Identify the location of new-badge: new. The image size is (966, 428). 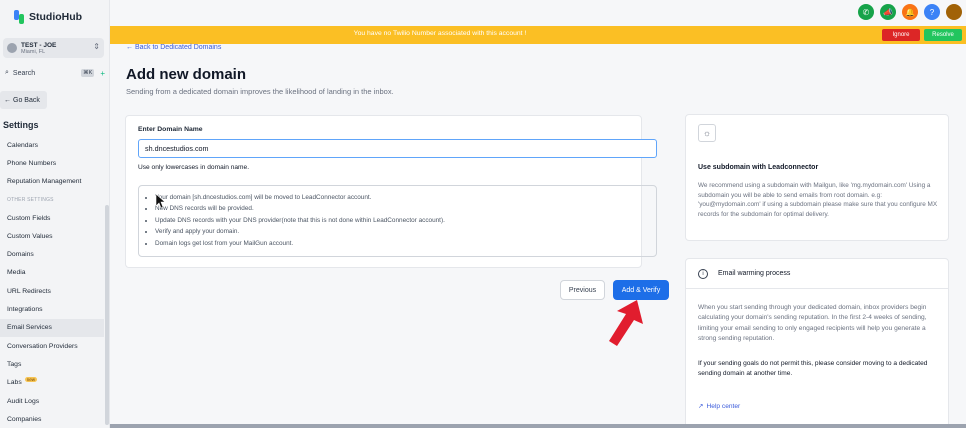
(31, 380).